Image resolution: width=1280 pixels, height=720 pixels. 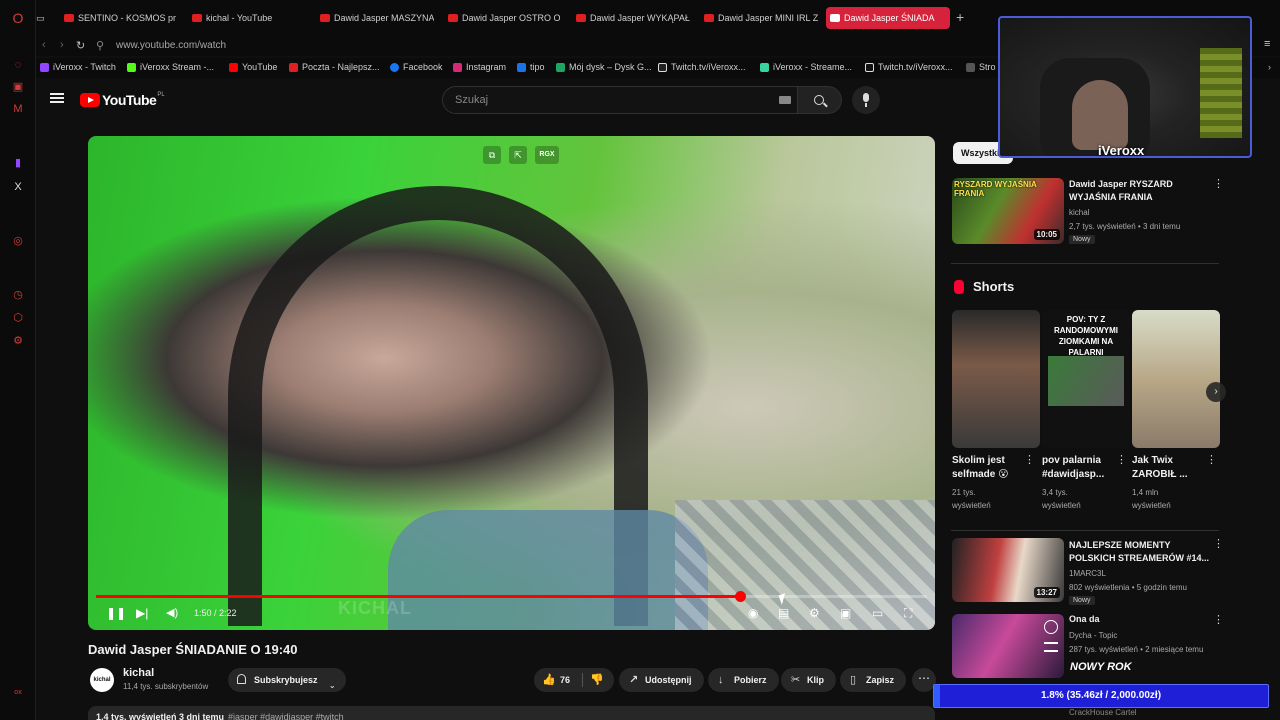 What do you see at coordinates (1084, 619) in the screenshot?
I see `video-title: Ona da` at bounding box center [1084, 619].